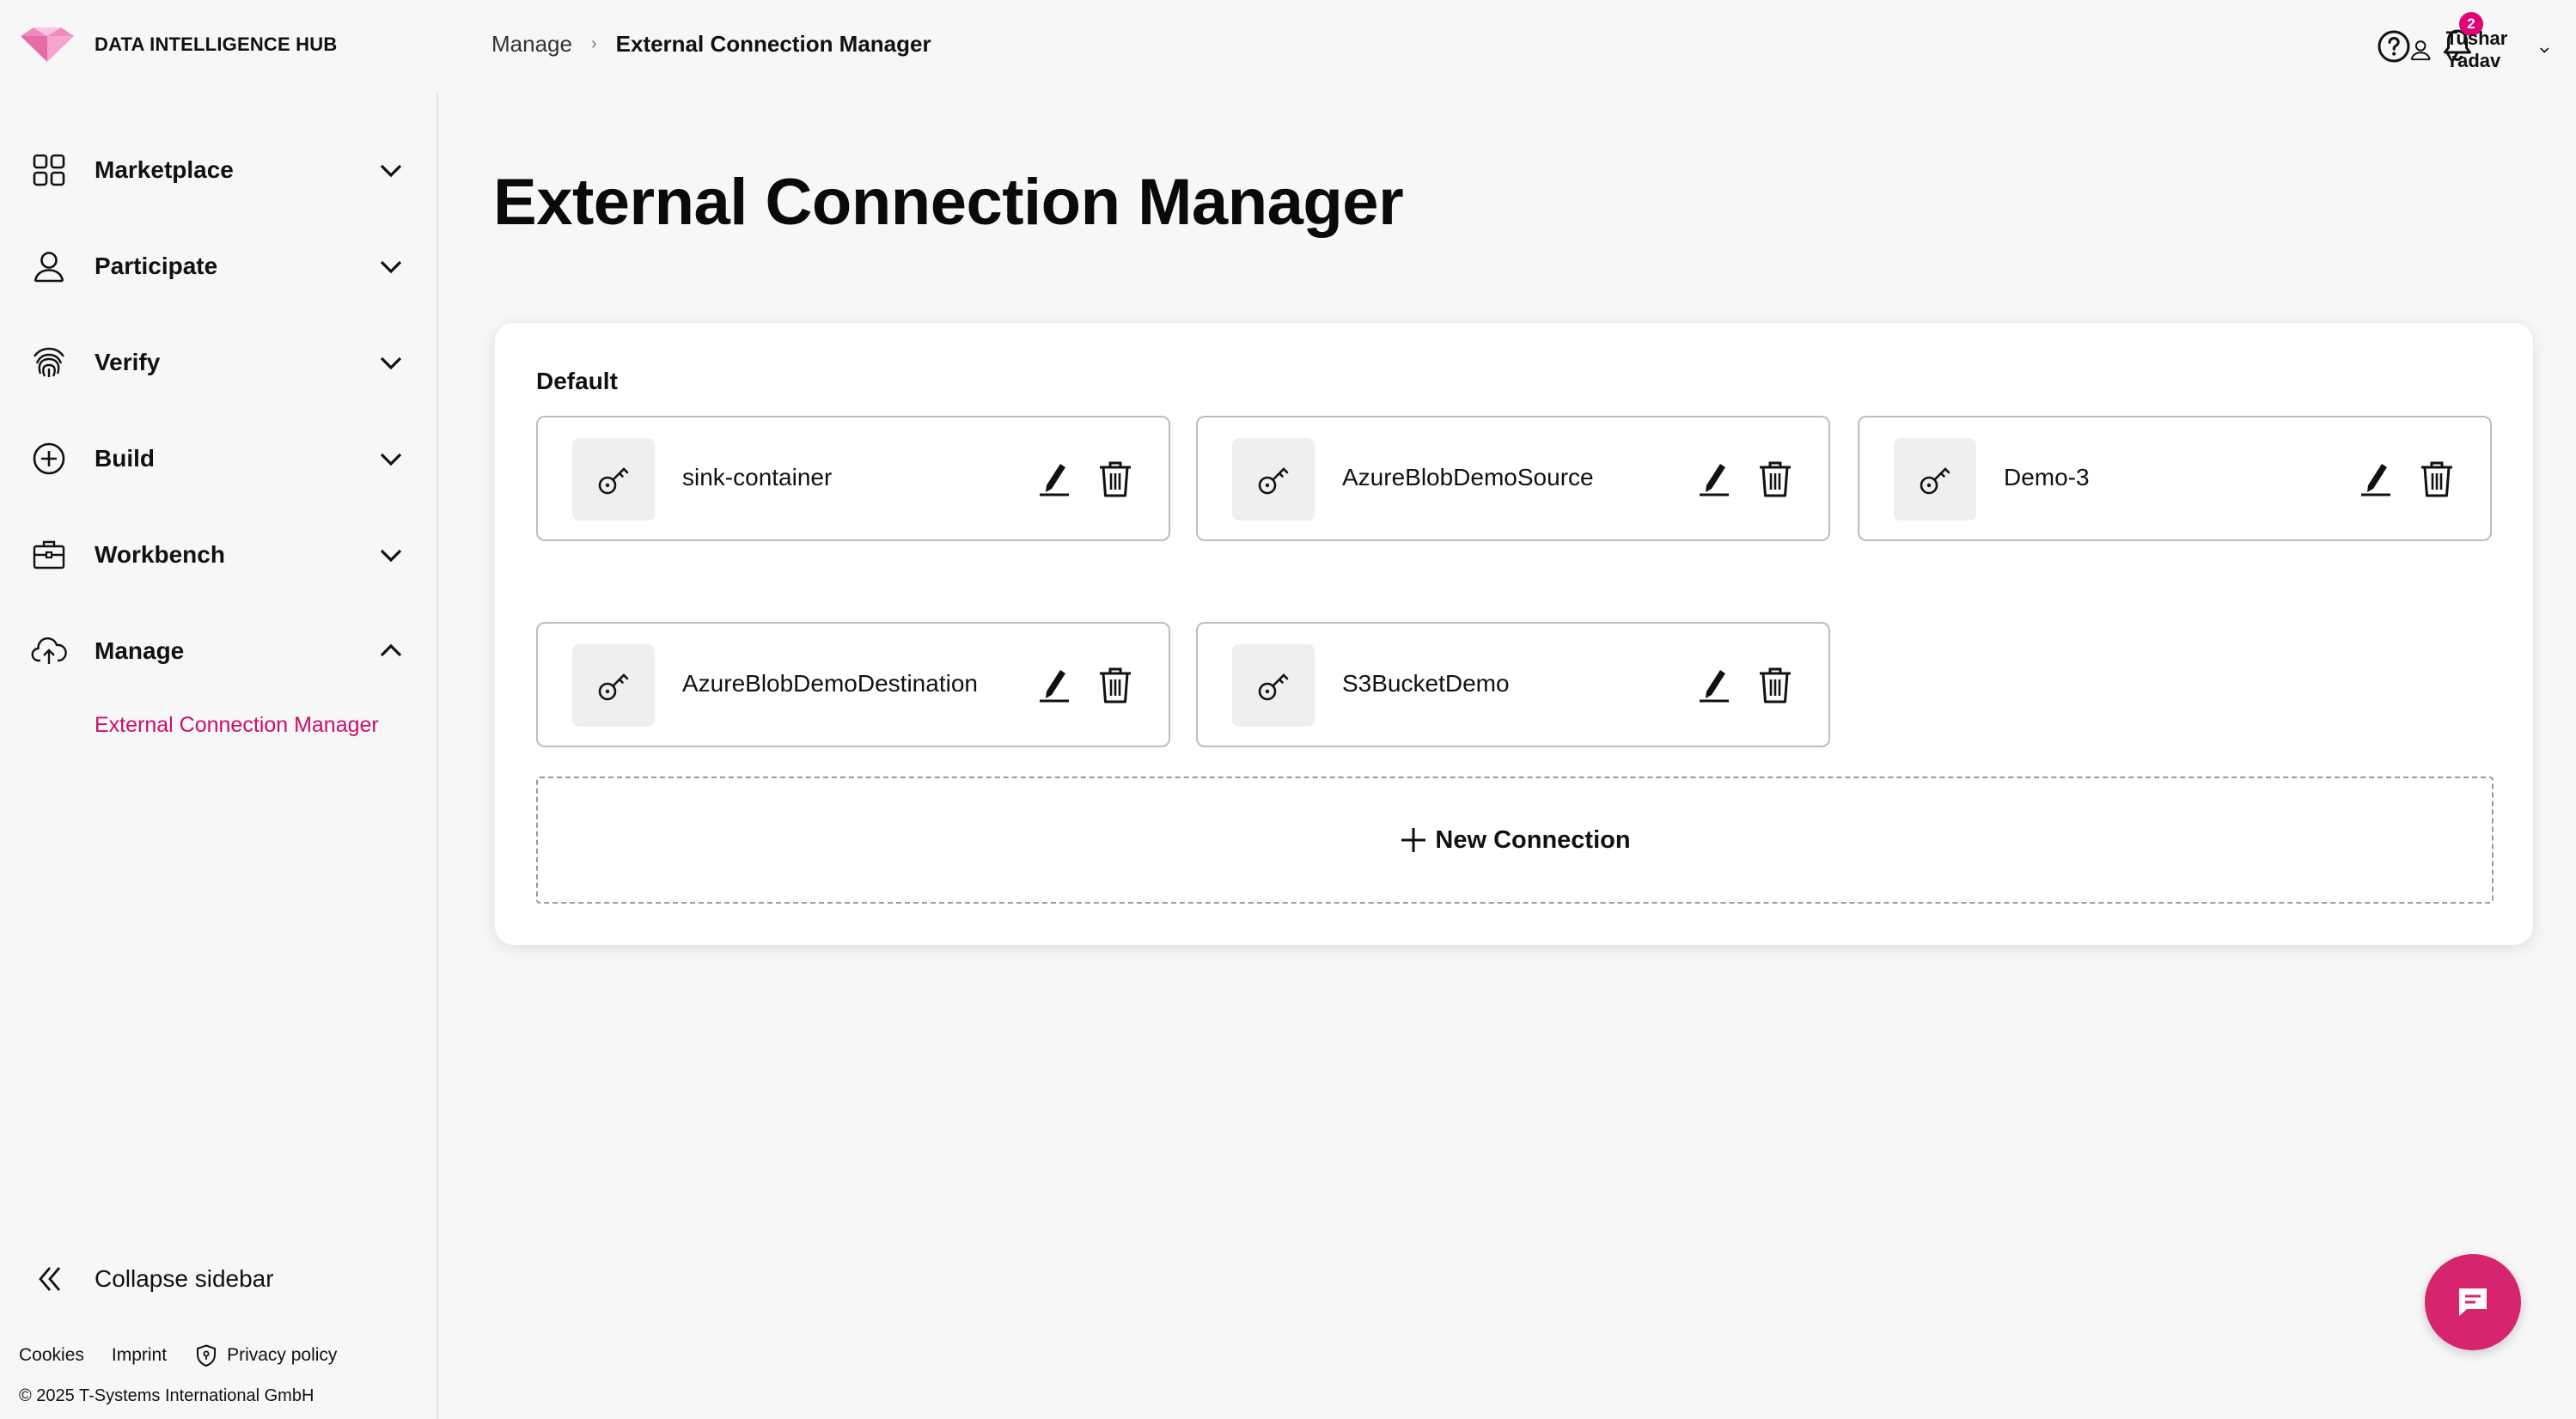  I want to click on sidebar-item-label: Manage, so click(140, 650).